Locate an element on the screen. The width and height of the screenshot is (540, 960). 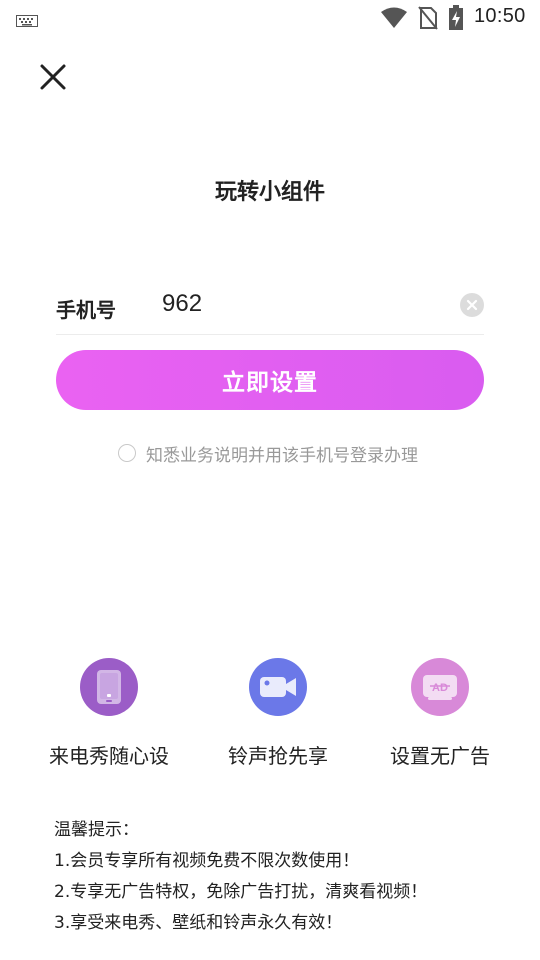
clear-icon is located at coordinates (472, 305).